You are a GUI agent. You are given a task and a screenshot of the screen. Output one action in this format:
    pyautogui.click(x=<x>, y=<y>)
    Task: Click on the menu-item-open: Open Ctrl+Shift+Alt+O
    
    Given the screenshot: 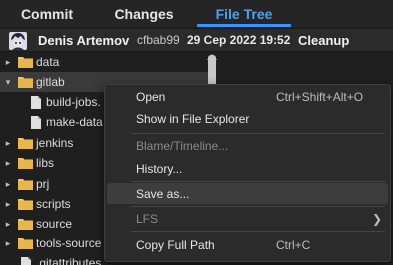 What is the action you would take?
    pyautogui.click(x=247, y=96)
    